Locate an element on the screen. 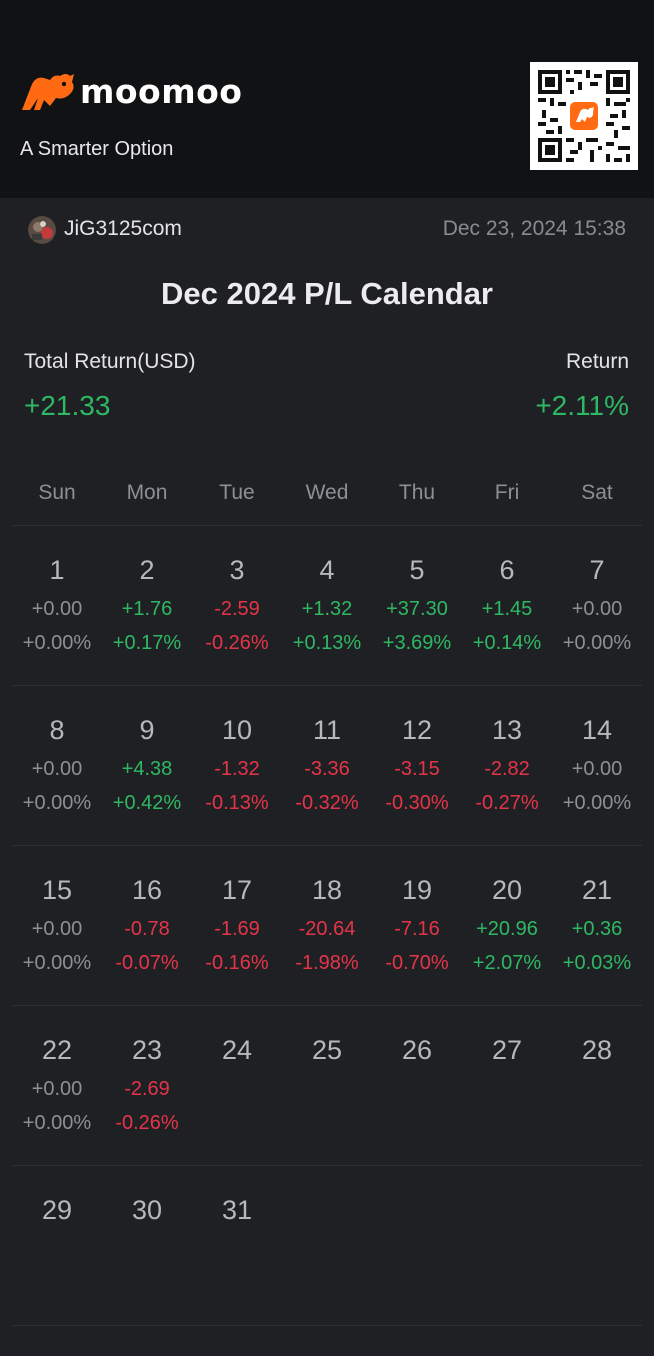  calendar-day-cell: 30 is located at coordinates (147, 1245).